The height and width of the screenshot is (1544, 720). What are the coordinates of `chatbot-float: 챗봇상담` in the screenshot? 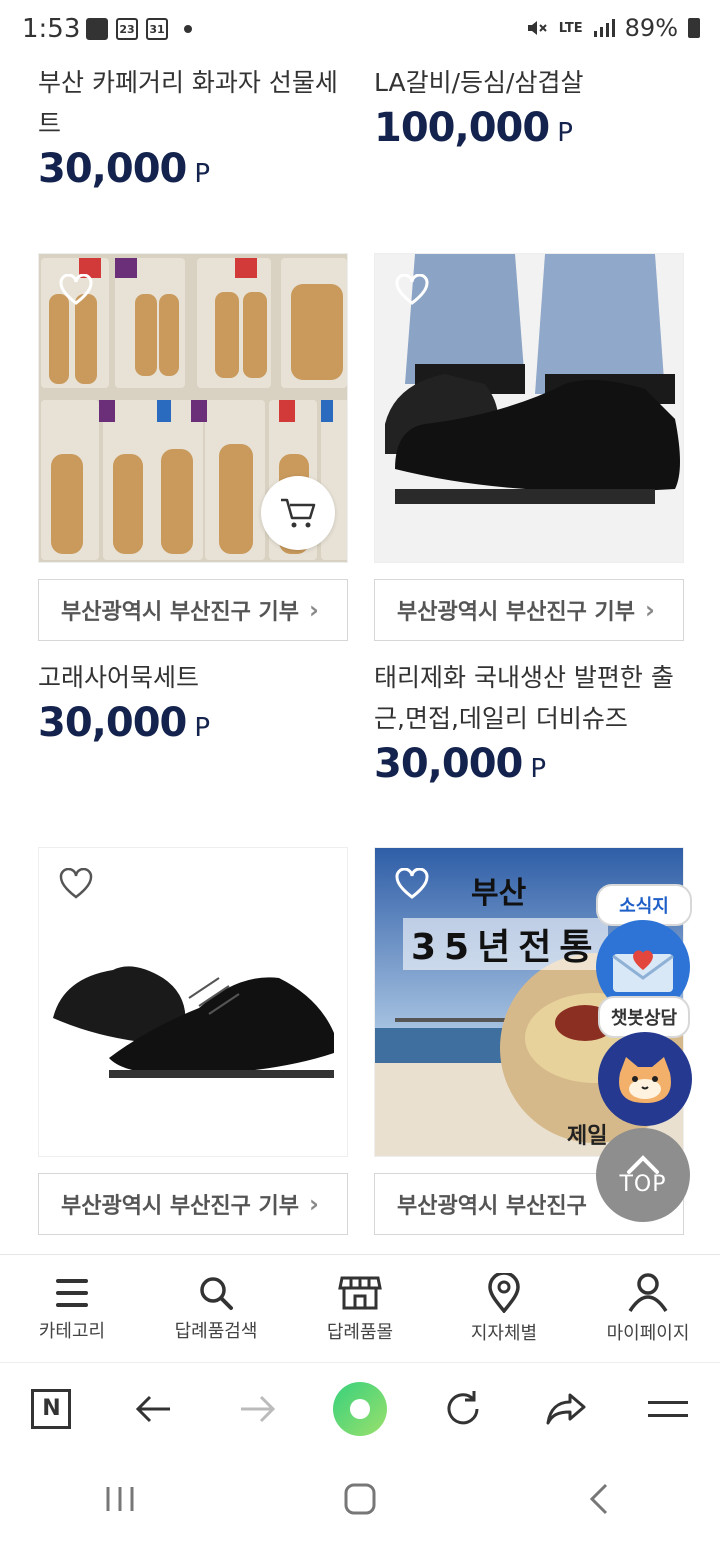 It's located at (645, 1061).